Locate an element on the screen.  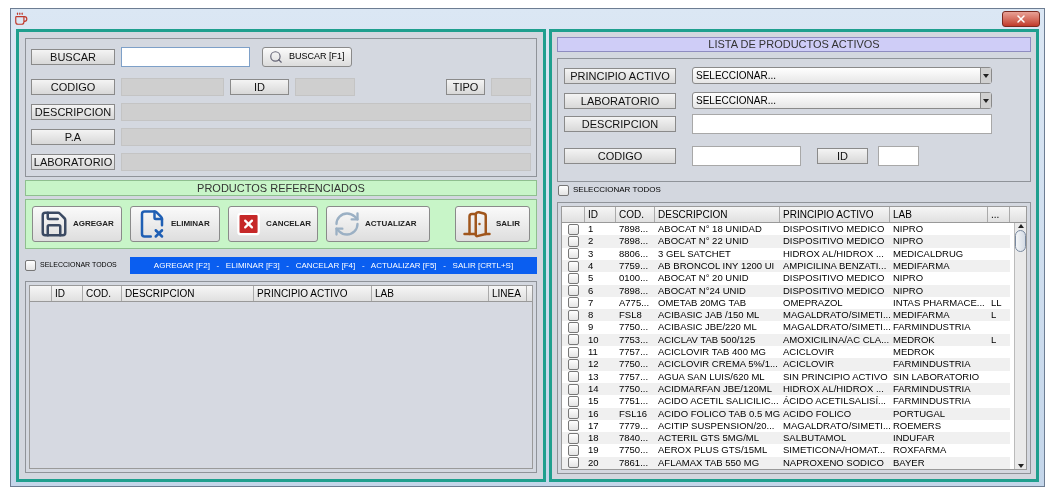
table-cell-text: AB BRONCOL INY 1200 UI is located at coordinates (716, 266).